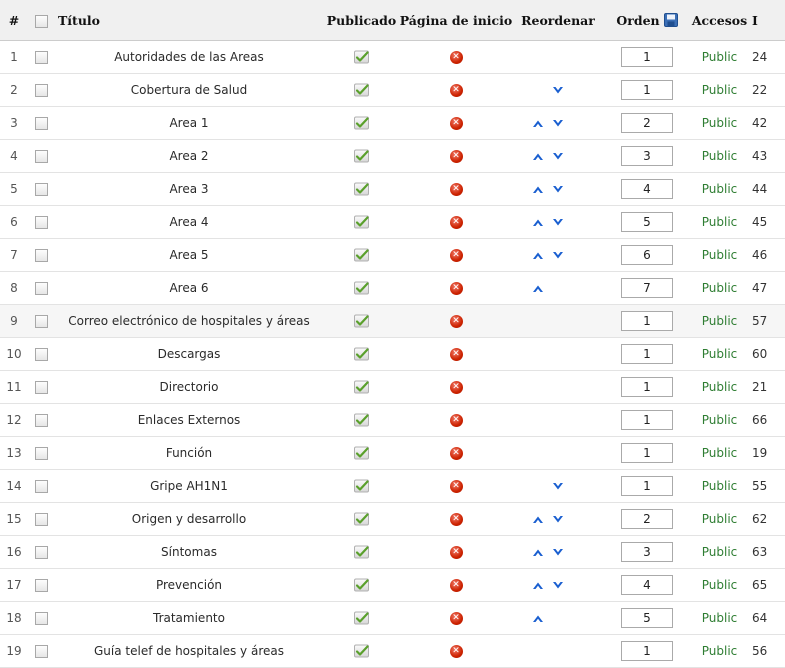  Describe the element at coordinates (189, 123) in the screenshot. I see `row-title: Area 1` at that location.